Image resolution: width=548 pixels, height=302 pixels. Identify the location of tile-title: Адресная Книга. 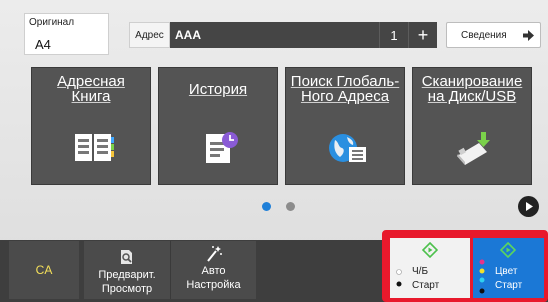
(91, 89).